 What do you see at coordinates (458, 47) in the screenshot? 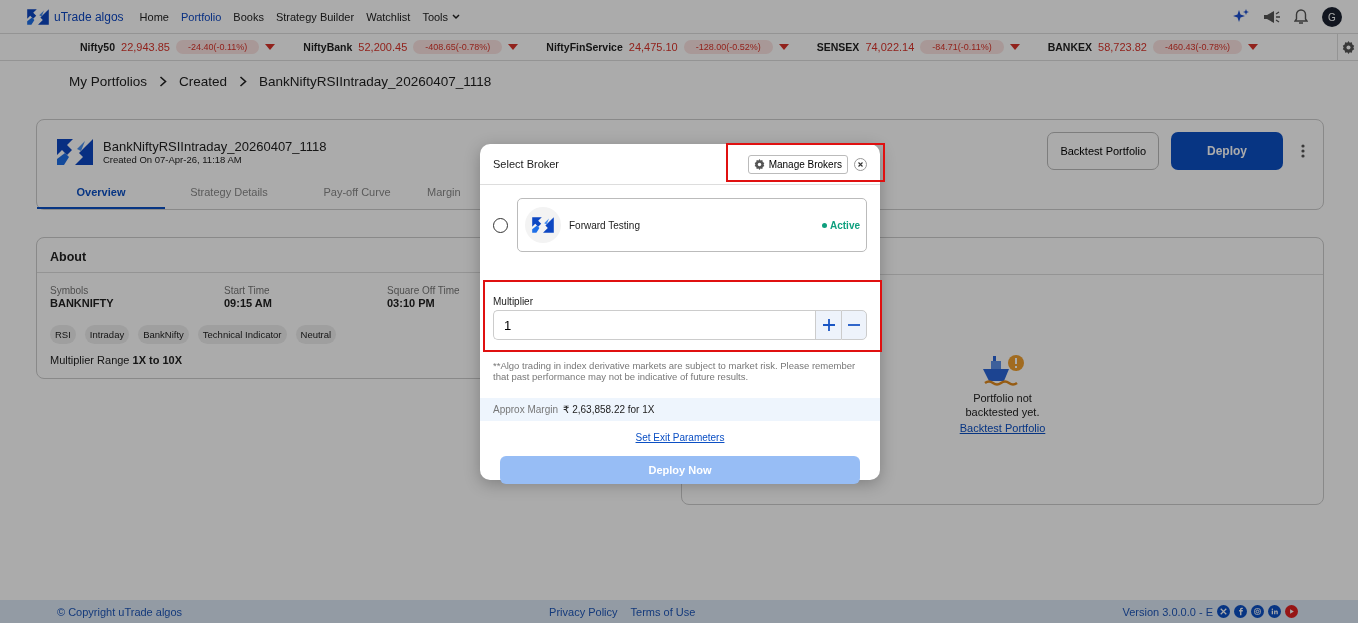
I see `change-pill: -408.65(-0.78%)` at bounding box center [458, 47].